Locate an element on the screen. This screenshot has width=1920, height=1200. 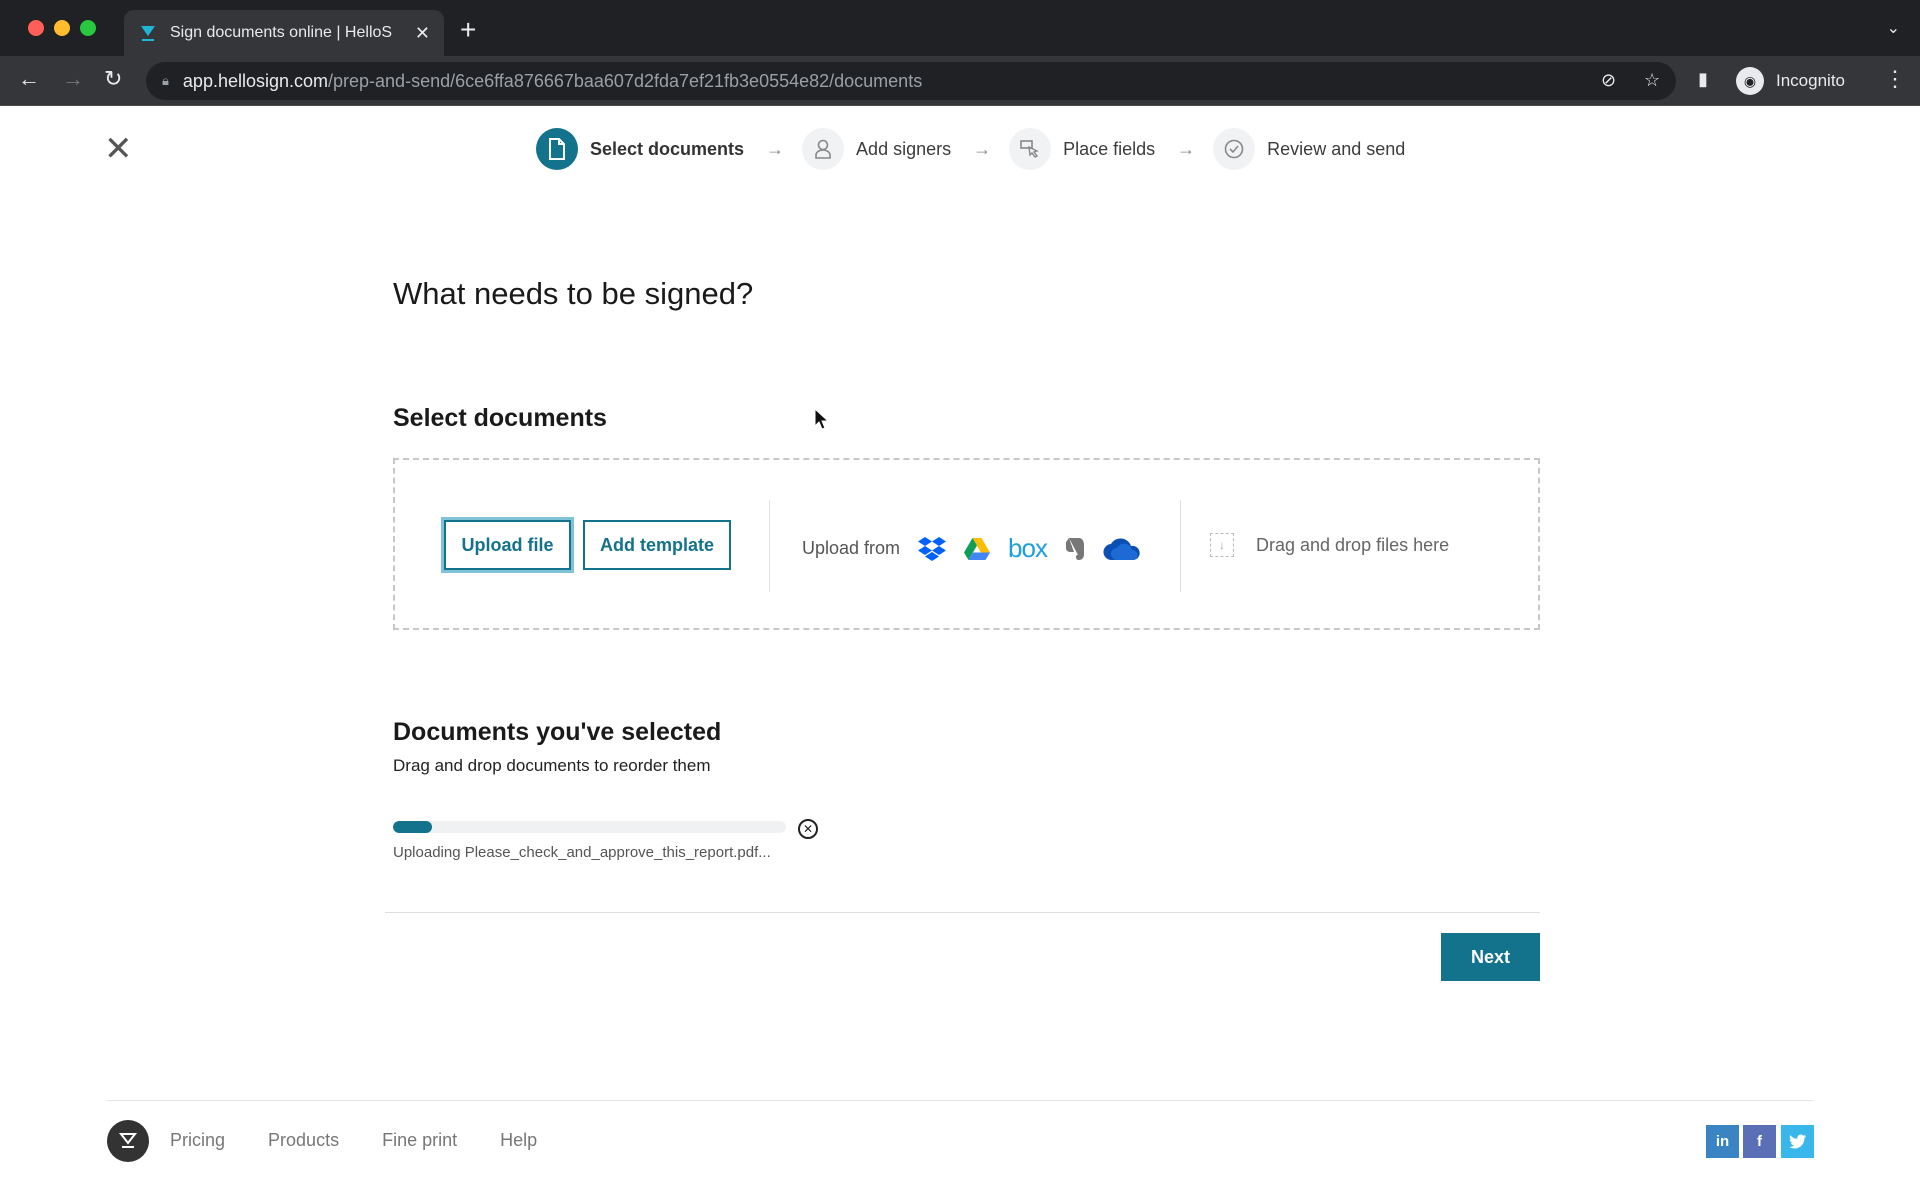
upload-progress-bar is located at coordinates (589, 827).